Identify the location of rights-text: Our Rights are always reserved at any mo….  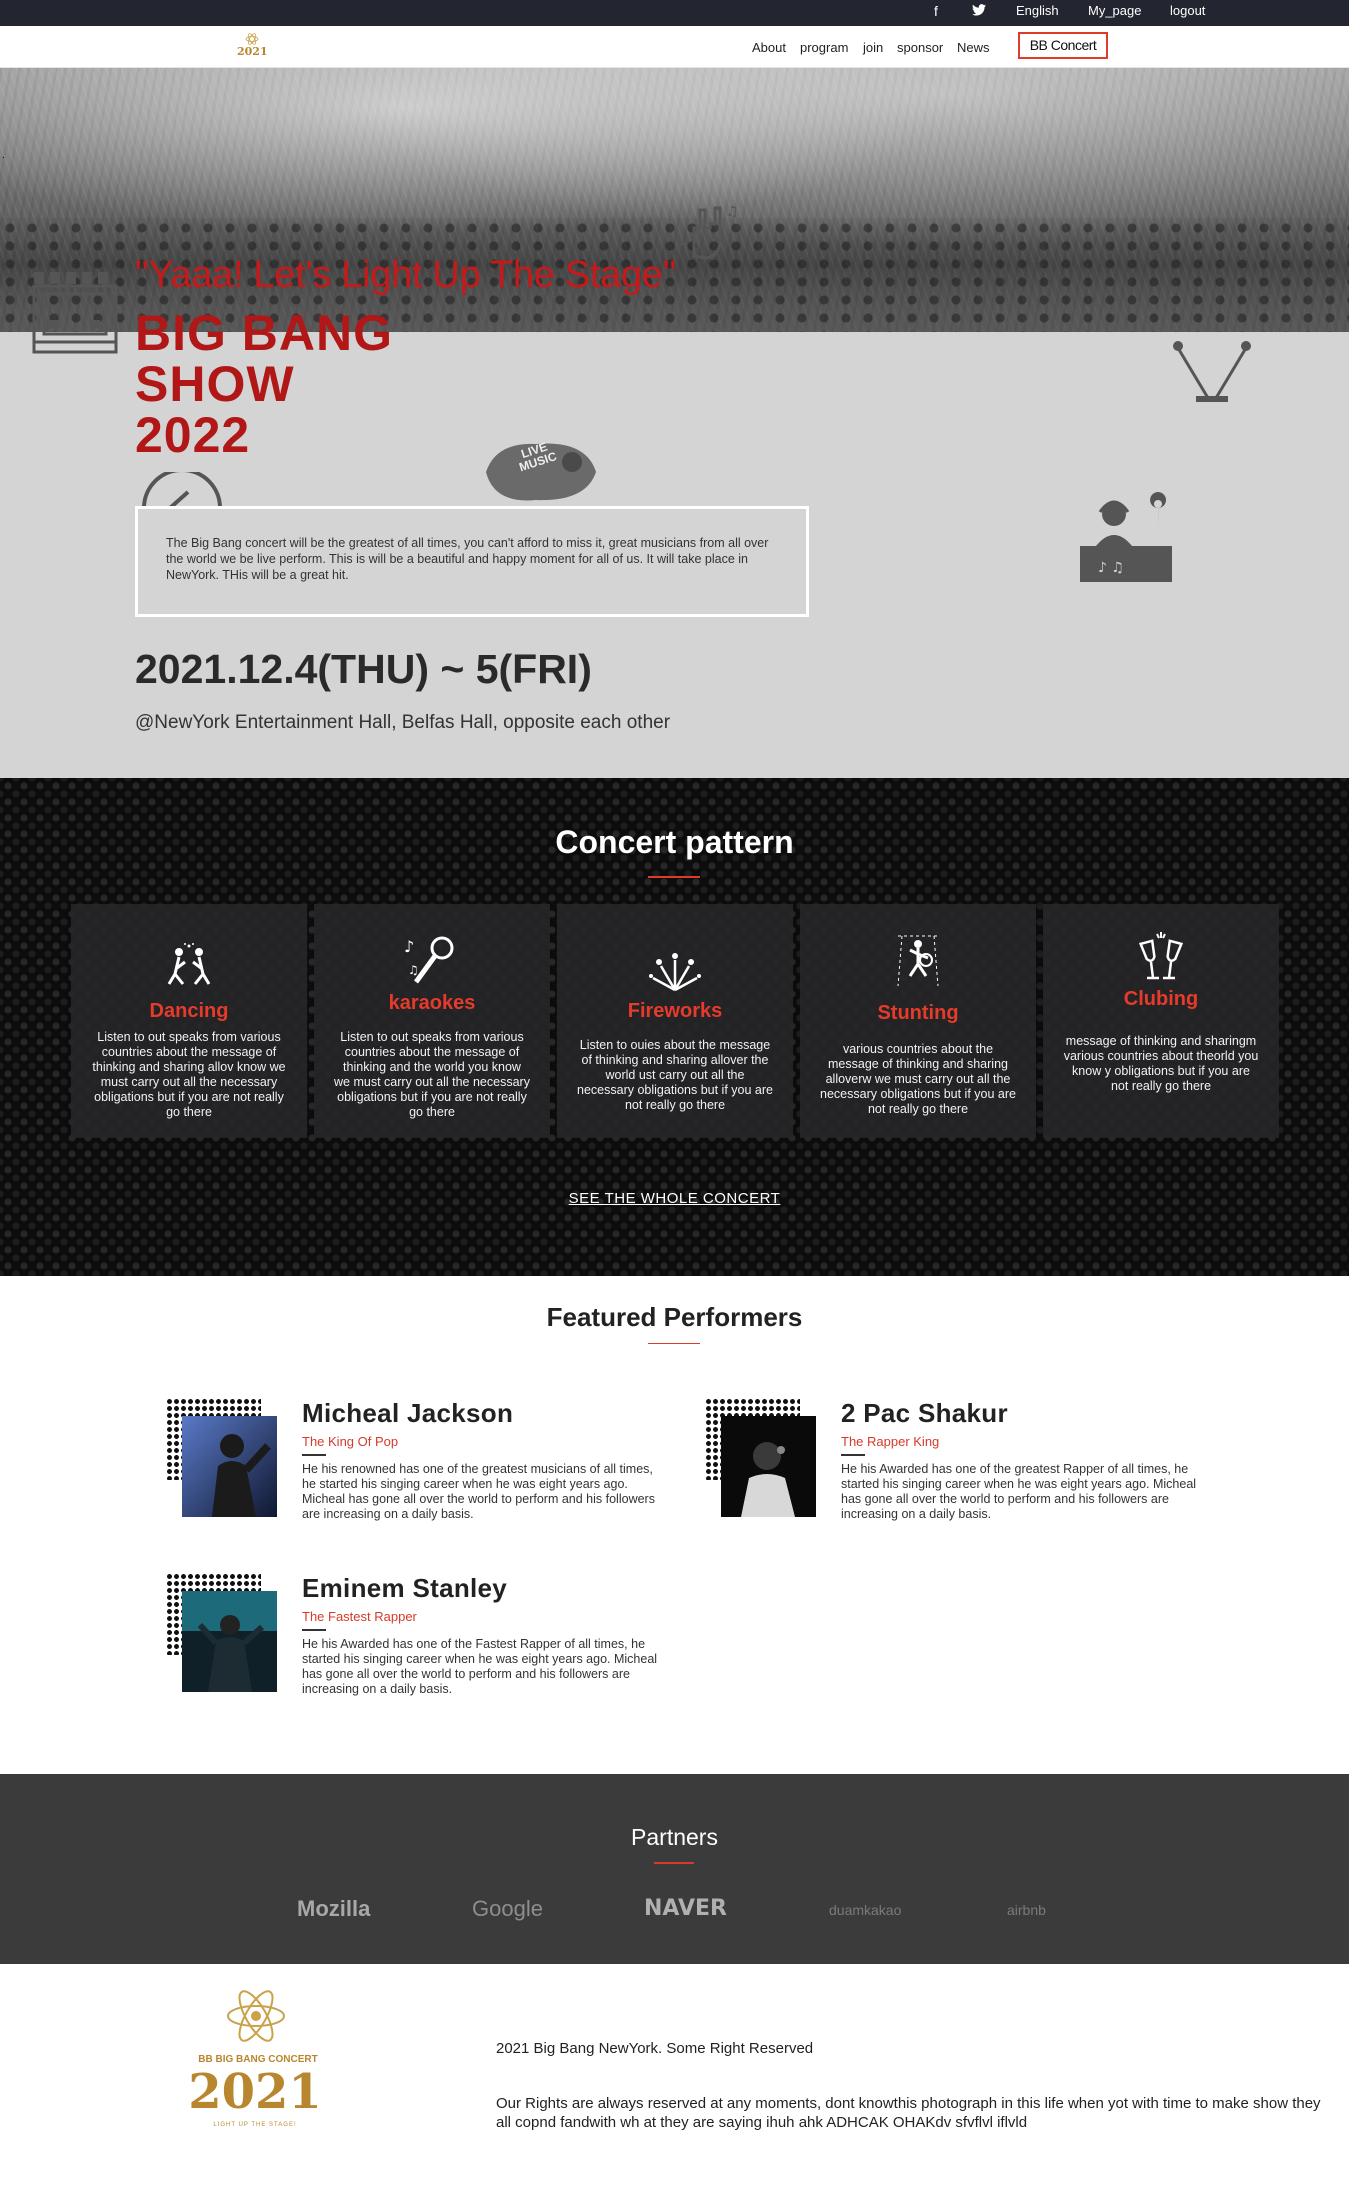
(908, 2113).